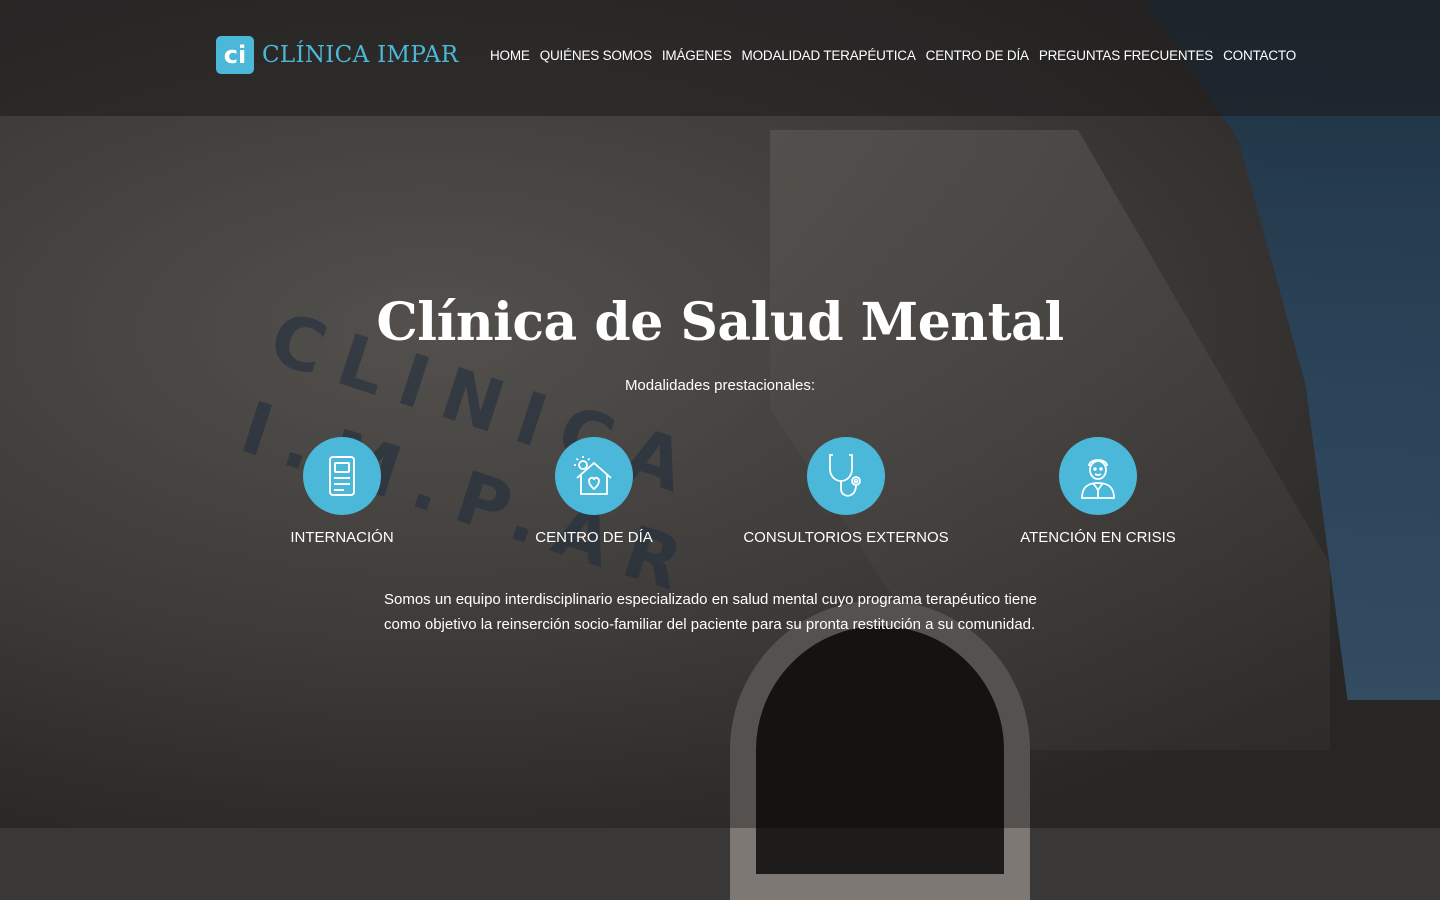  Describe the element at coordinates (720, 322) in the screenshot. I see `hero-title: Clínica de Salud Mental` at that location.